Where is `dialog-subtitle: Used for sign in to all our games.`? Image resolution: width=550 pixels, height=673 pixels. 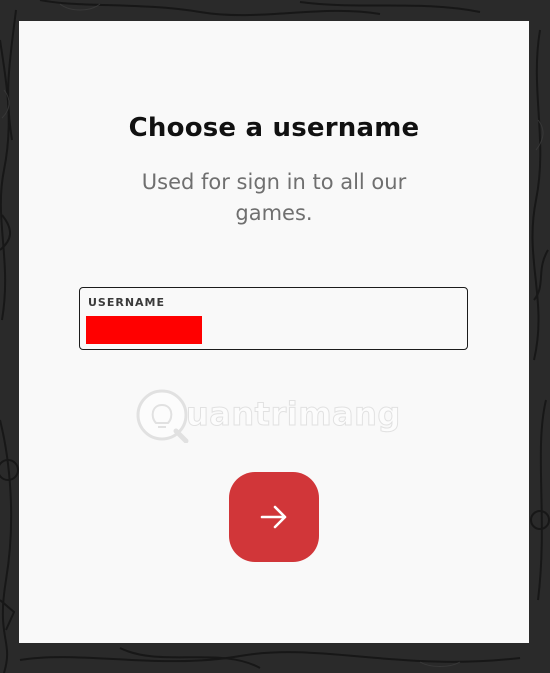
dialog-subtitle: Used for sign in to all our games. is located at coordinates (274, 197).